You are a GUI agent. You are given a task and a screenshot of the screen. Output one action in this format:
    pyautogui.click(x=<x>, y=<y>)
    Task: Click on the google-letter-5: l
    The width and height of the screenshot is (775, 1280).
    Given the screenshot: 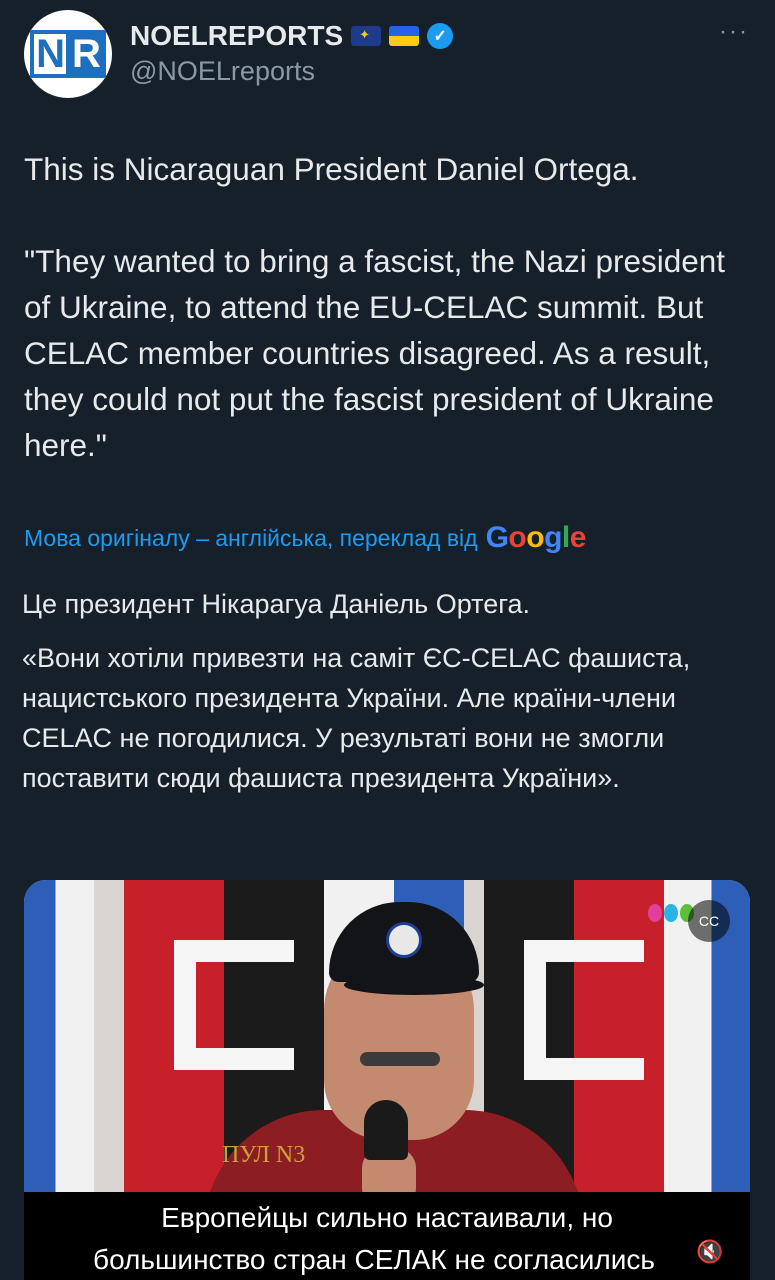 What is the action you would take?
    pyautogui.click(x=565, y=537)
    